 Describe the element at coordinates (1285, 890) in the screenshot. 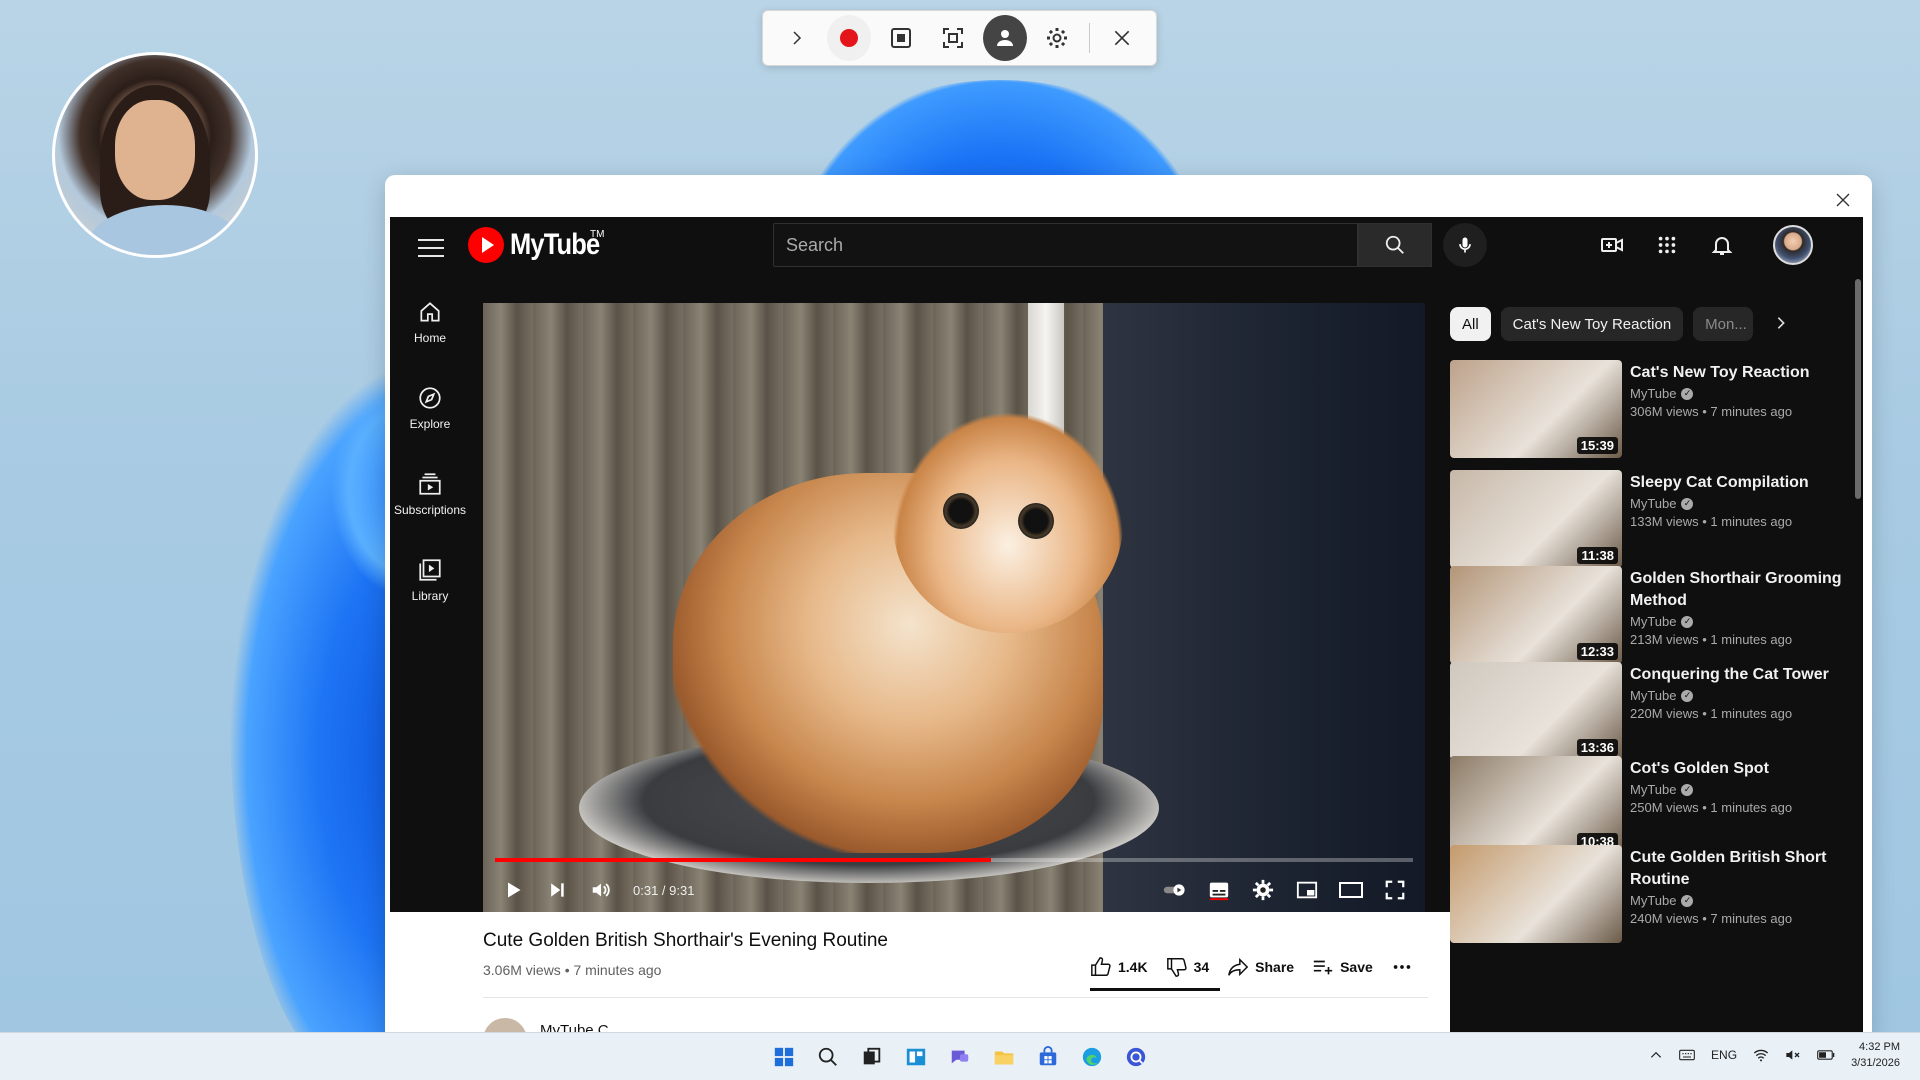

I see `player-controls-right` at that location.